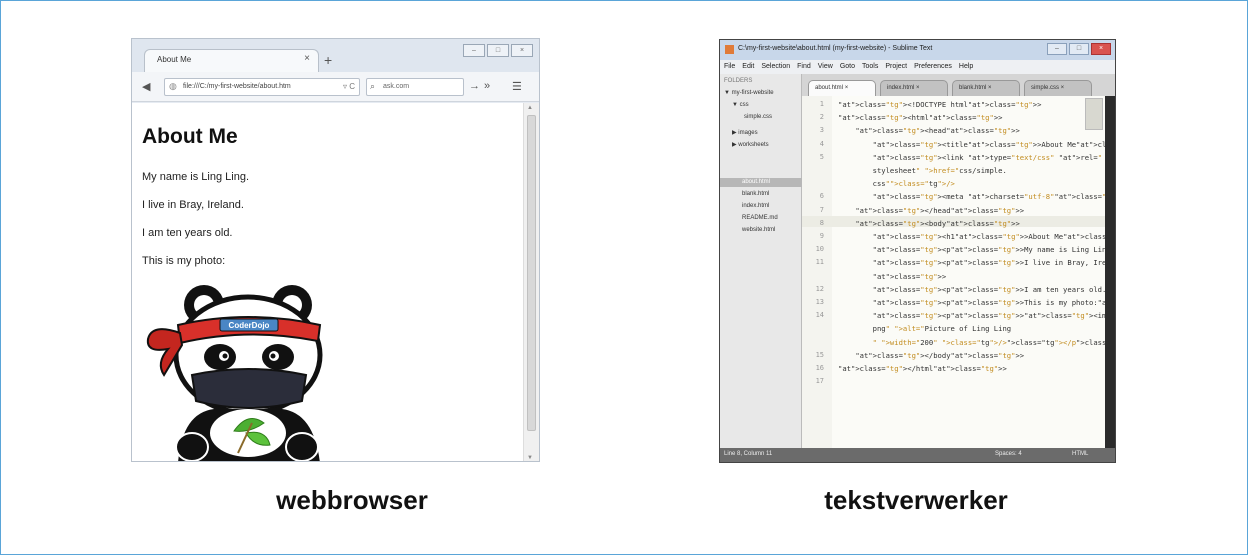  What do you see at coordinates (231, 60) in the screenshot?
I see `browser-tab: About Me ×` at bounding box center [231, 60].